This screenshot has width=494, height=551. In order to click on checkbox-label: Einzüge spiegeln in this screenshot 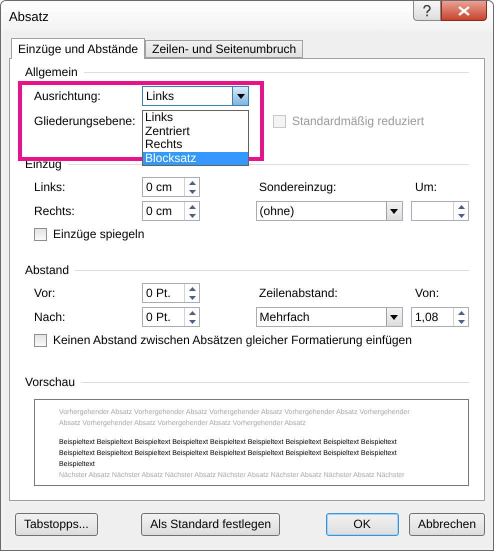, I will do `click(98, 234)`.